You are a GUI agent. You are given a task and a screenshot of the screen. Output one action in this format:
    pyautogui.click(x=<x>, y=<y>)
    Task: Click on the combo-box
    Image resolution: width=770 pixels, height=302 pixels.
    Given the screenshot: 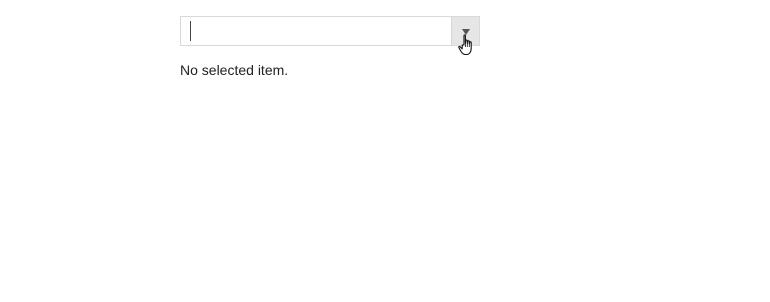 What is the action you would take?
    pyautogui.click(x=330, y=31)
    